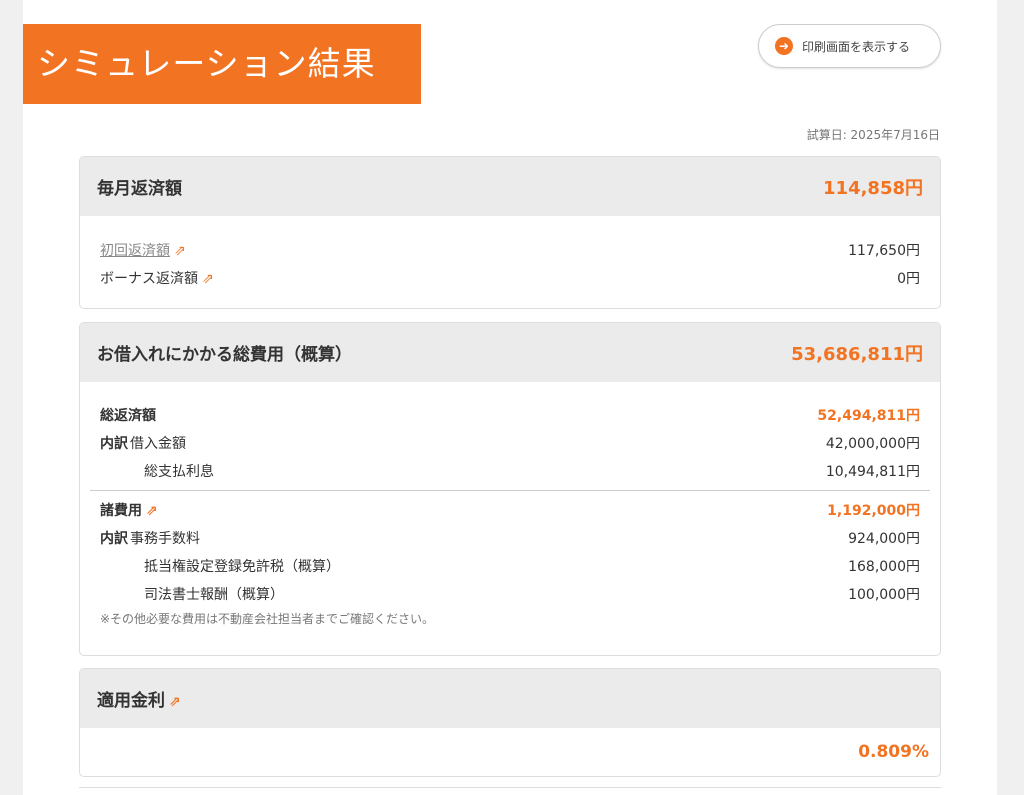 This screenshot has height=795, width=1024. What do you see at coordinates (179, 472) in the screenshot?
I see `total-interest-label: 総支払利息` at bounding box center [179, 472].